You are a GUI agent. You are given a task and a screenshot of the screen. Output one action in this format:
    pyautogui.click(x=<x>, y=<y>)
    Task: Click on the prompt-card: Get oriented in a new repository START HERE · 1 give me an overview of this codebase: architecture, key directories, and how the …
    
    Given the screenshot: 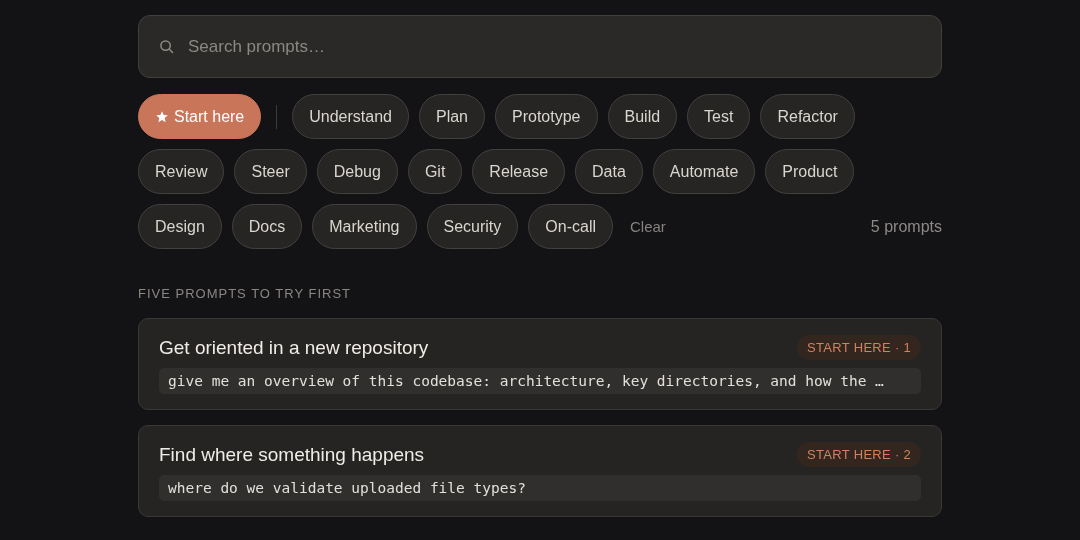 What is the action you would take?
    pyautogui.click(x=540, y=364)
    